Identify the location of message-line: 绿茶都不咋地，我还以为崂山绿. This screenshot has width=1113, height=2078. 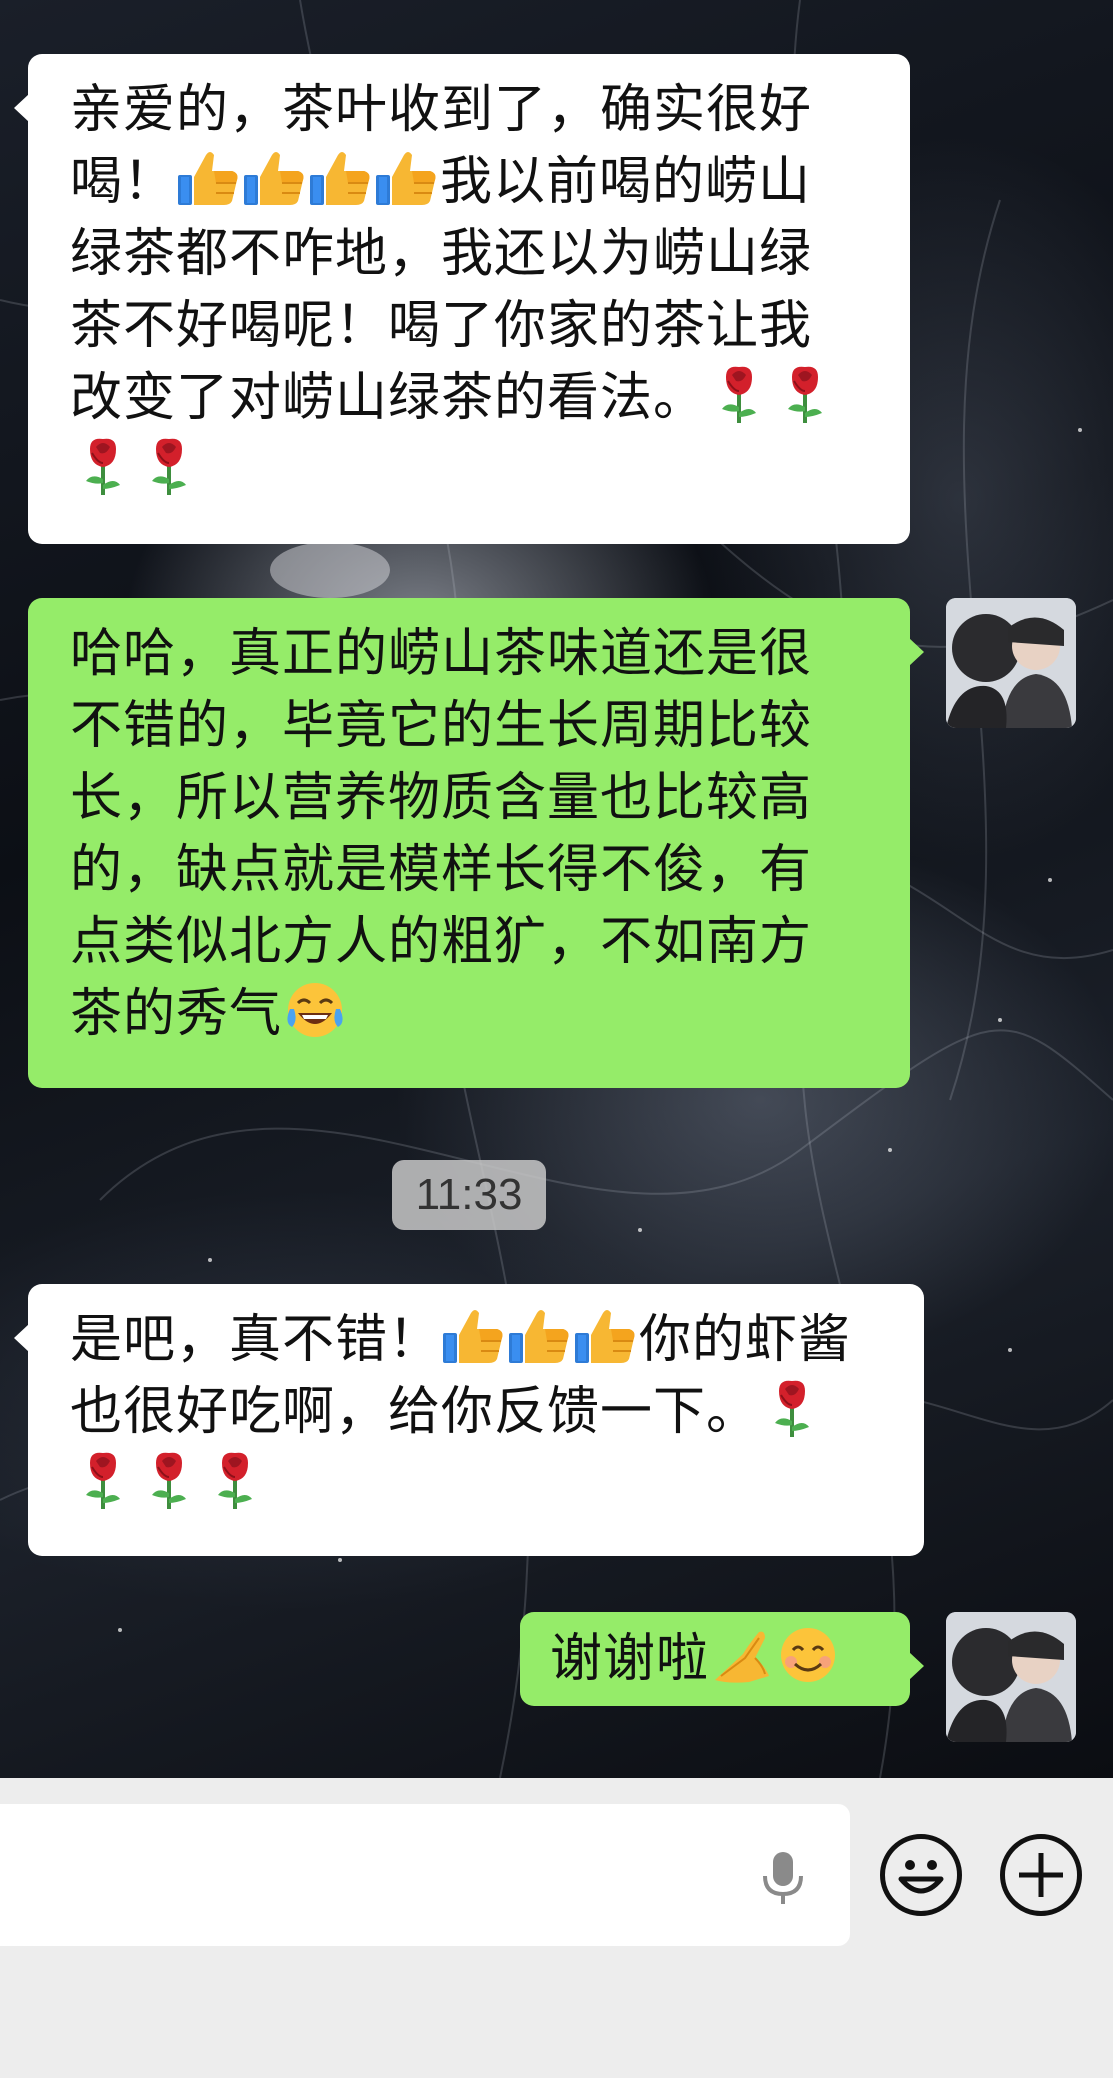
(441, 254).